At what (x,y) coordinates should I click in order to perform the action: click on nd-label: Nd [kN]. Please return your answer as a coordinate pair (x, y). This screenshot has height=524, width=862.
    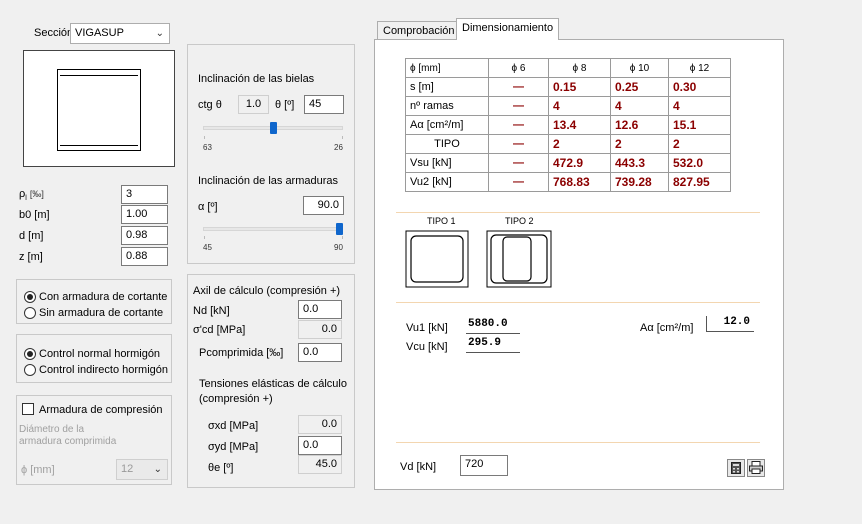
    Looking at the image, I should click on (211, 311).